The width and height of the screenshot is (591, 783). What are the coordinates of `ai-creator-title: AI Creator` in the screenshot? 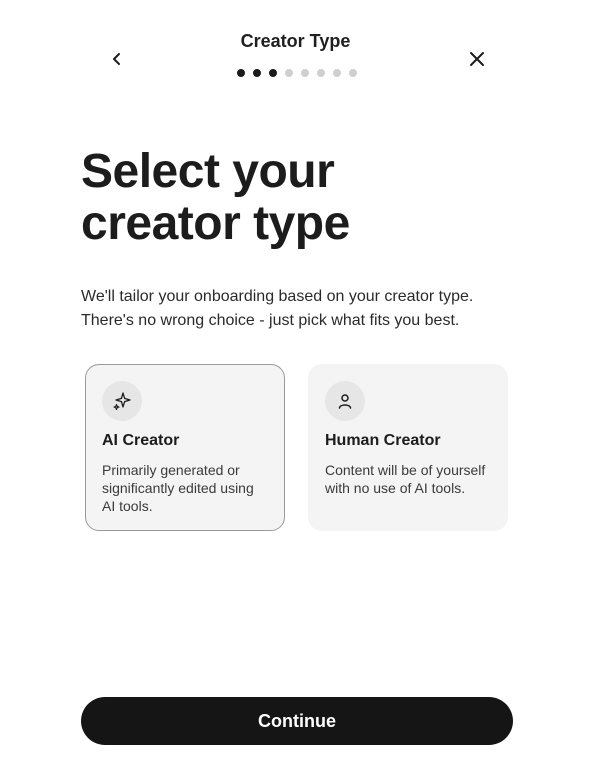 It's located at (141, 440).